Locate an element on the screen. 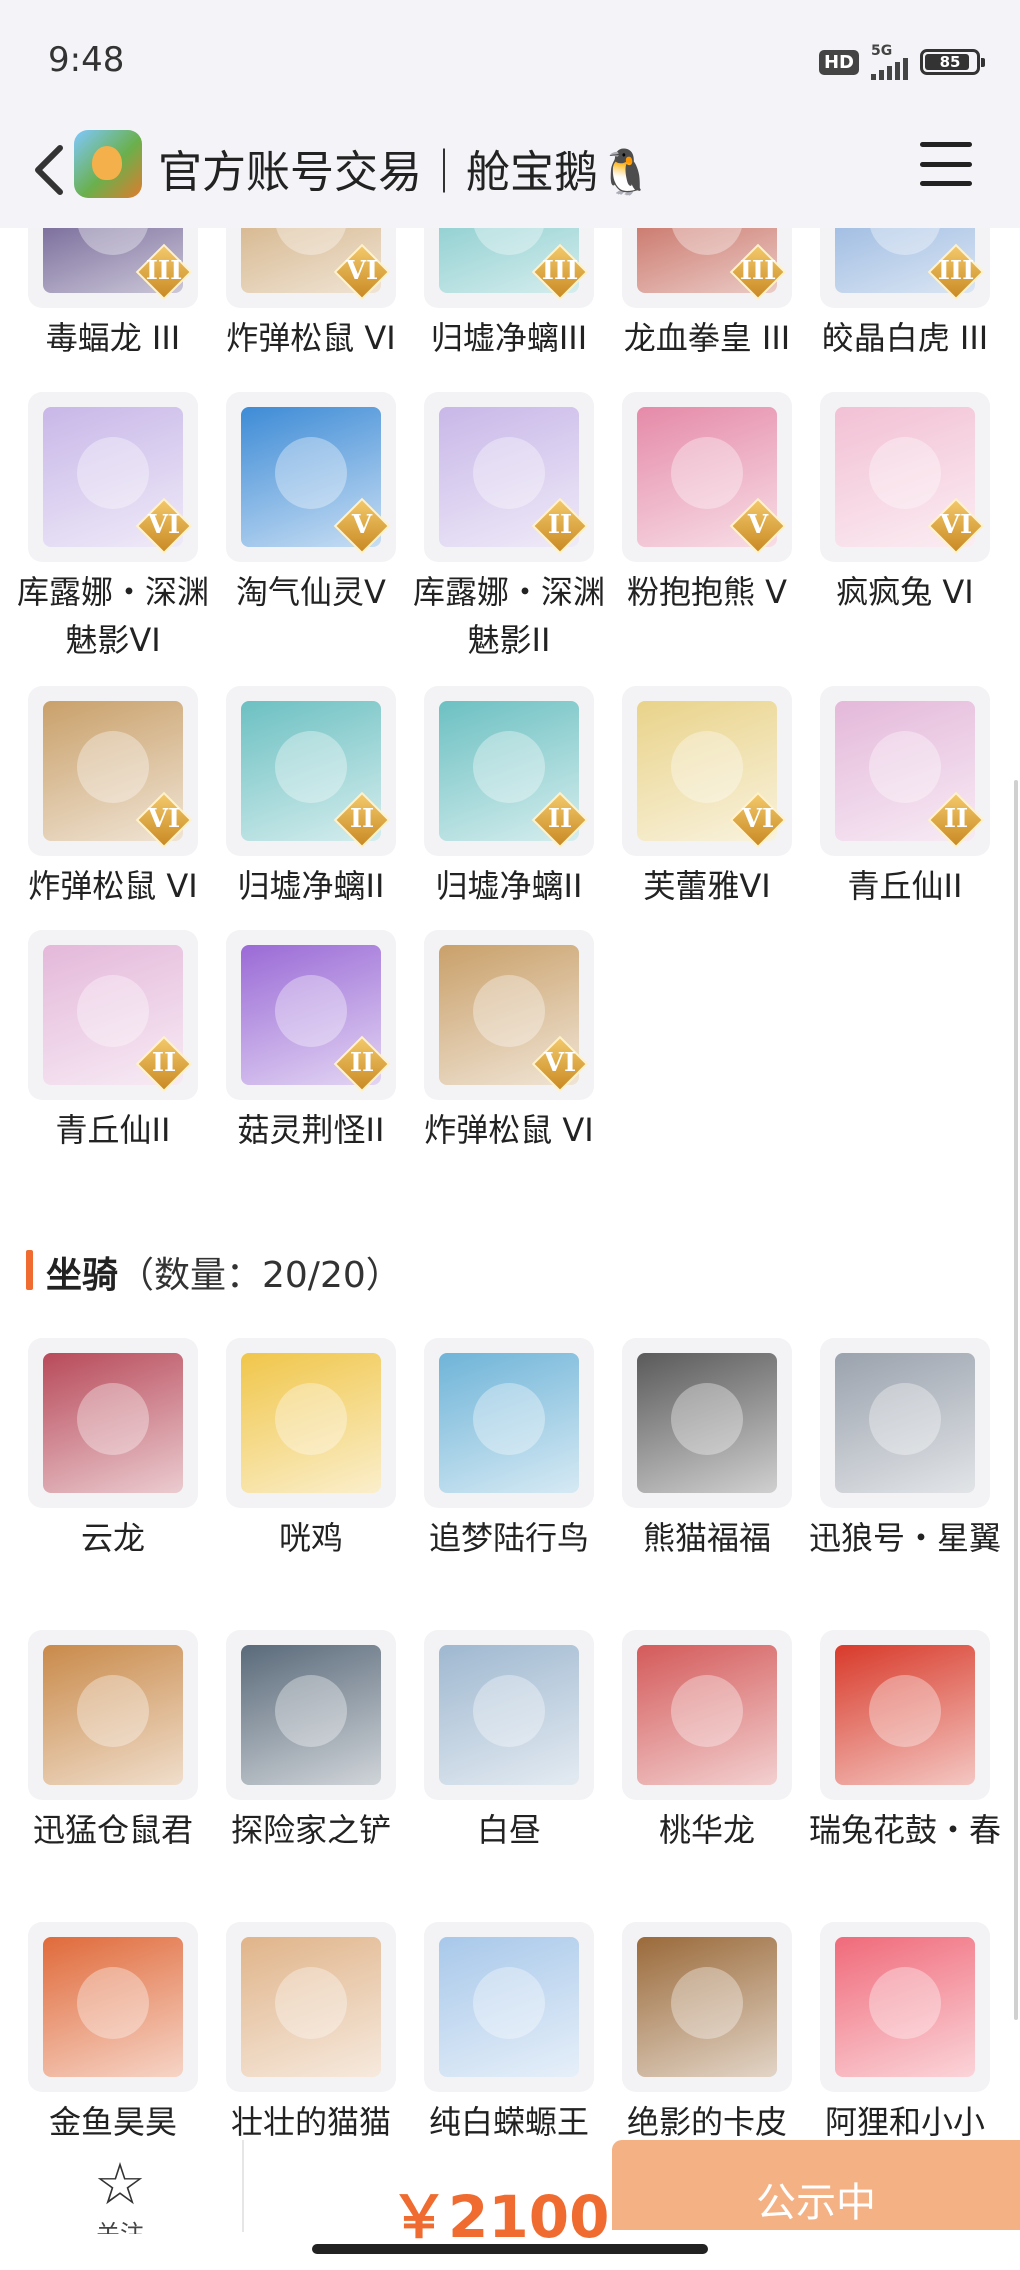 The width and height of the screenshot is (1020, 2270). item-name: 粉抱抱熊 V is located at coordinates (707, 592).